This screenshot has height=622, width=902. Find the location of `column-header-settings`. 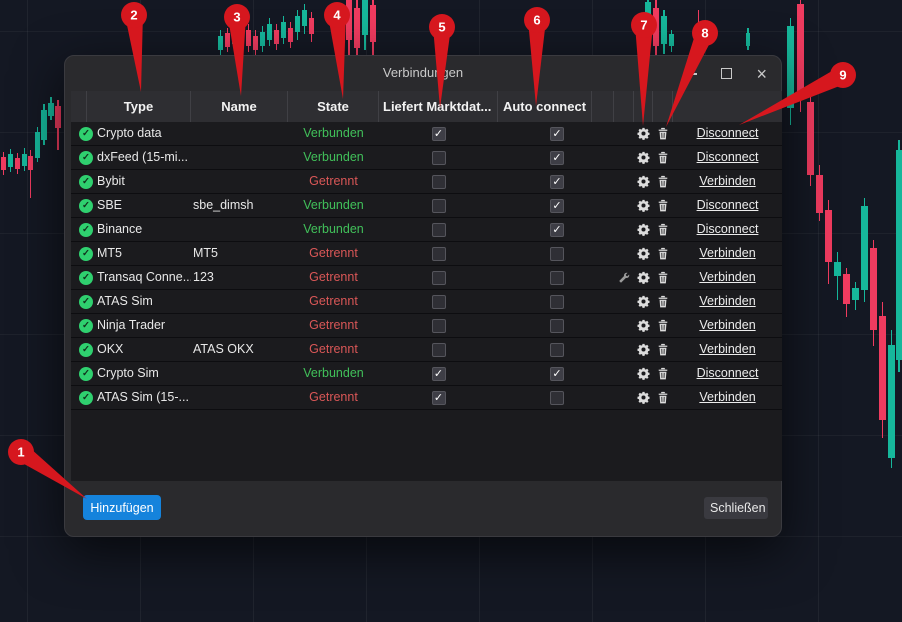

column-header-settings is located at coordinates (643, 106).